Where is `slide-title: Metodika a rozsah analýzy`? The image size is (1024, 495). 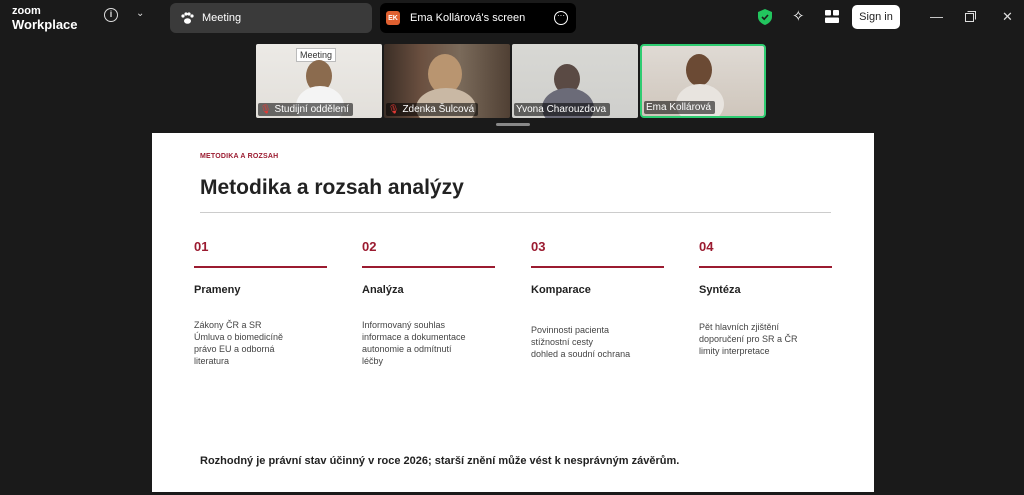
slide-title: Metodika a rozsah analýzy is located at coordinates (332, 187).